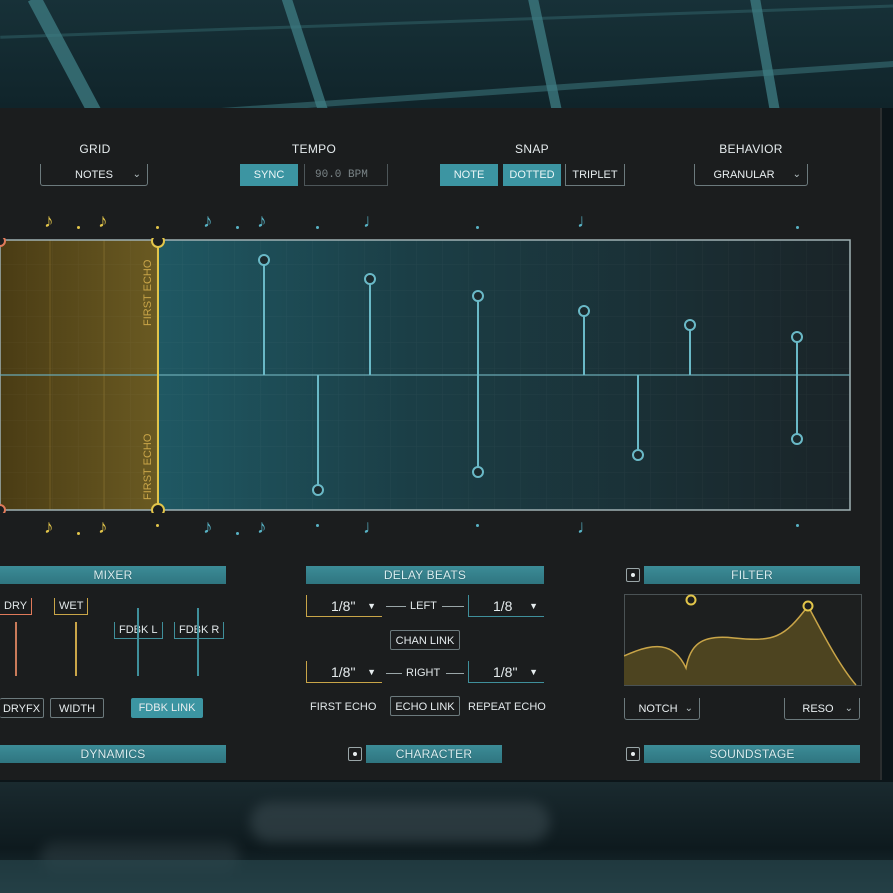 The height and width of the screenshot is (893, 893). Describe the element at coordinates (797, 337) in the screenshot. I see `echo-tap-8a` at that location.